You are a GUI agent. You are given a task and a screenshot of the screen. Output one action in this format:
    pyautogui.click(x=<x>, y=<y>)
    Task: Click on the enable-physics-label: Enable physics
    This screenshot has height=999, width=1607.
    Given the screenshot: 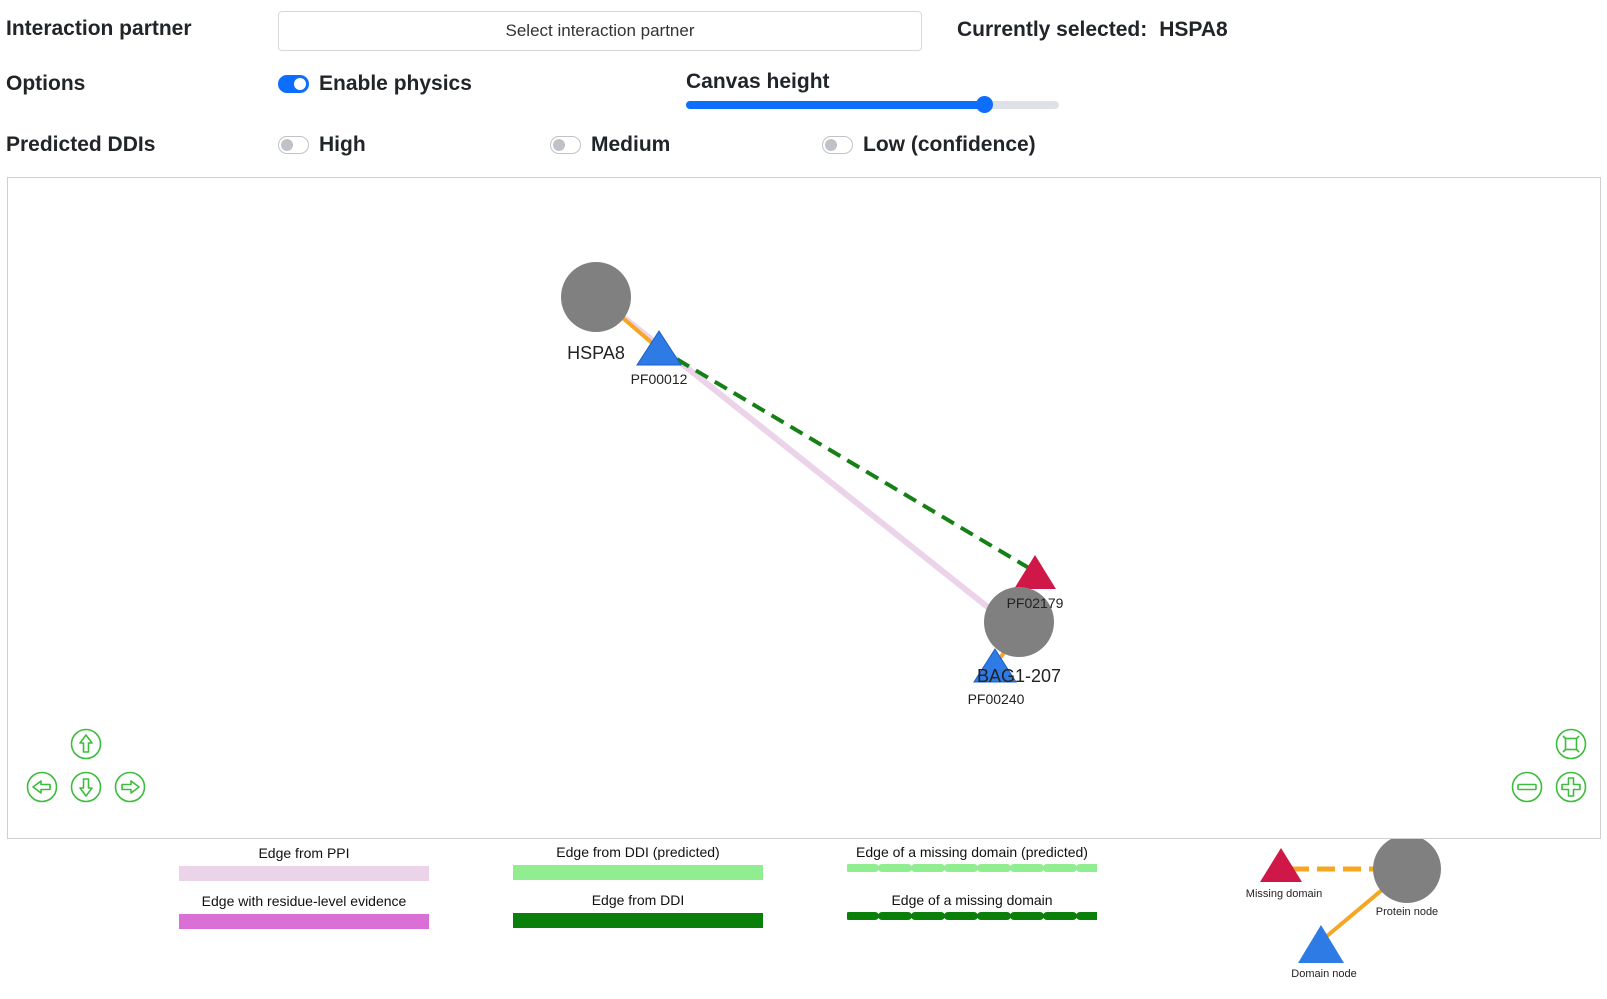 What is the action you would take?
    pyautogui.click(x=395, y=83)
    